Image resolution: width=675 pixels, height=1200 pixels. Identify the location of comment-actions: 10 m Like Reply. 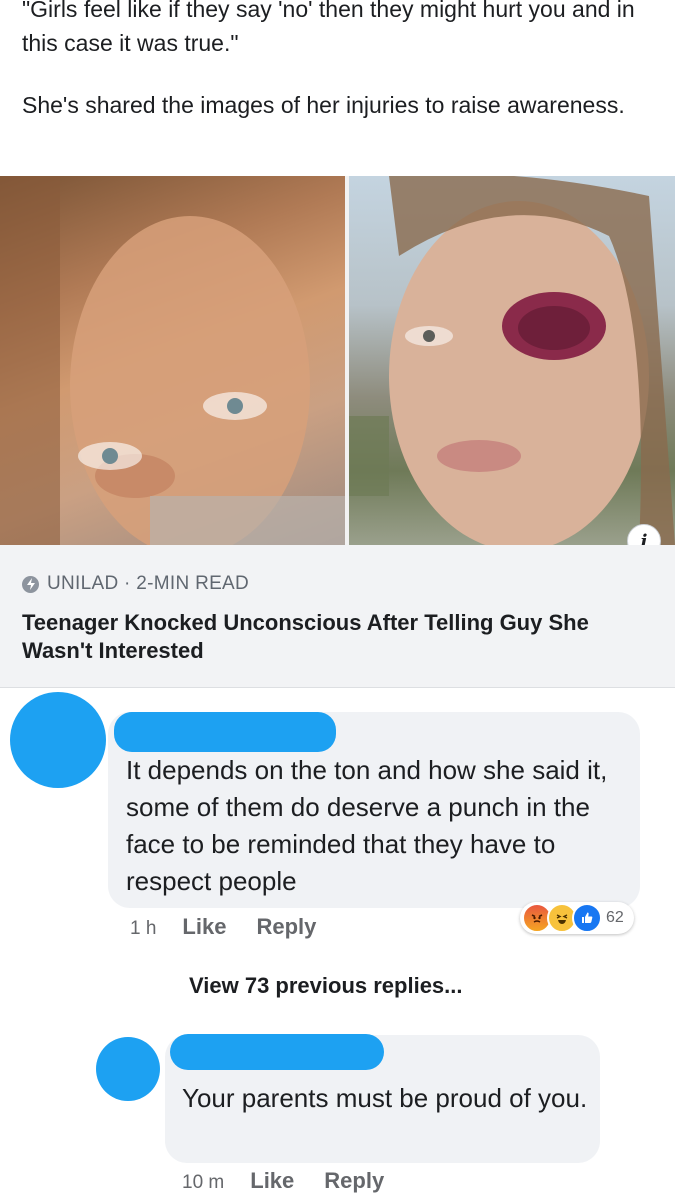
(298, 1181).